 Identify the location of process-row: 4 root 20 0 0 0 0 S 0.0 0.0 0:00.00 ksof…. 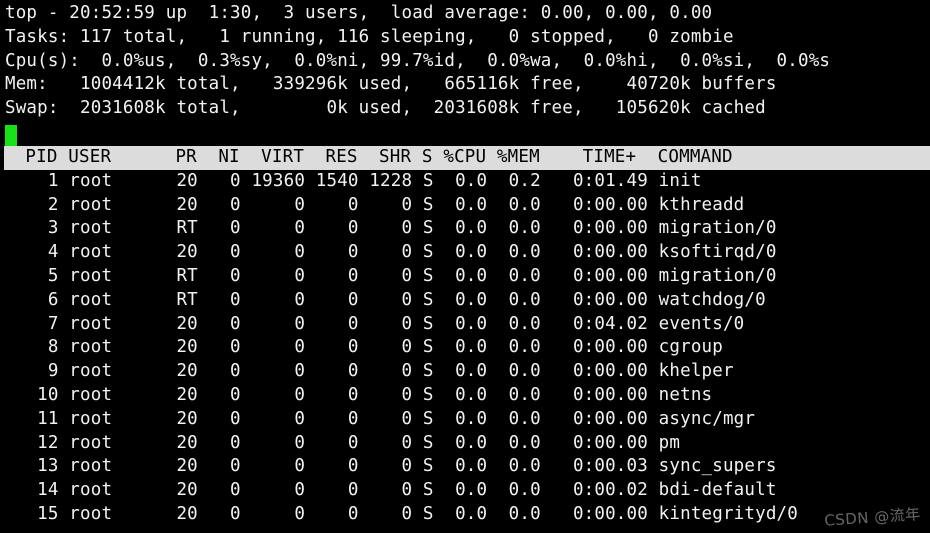
(467, 253).